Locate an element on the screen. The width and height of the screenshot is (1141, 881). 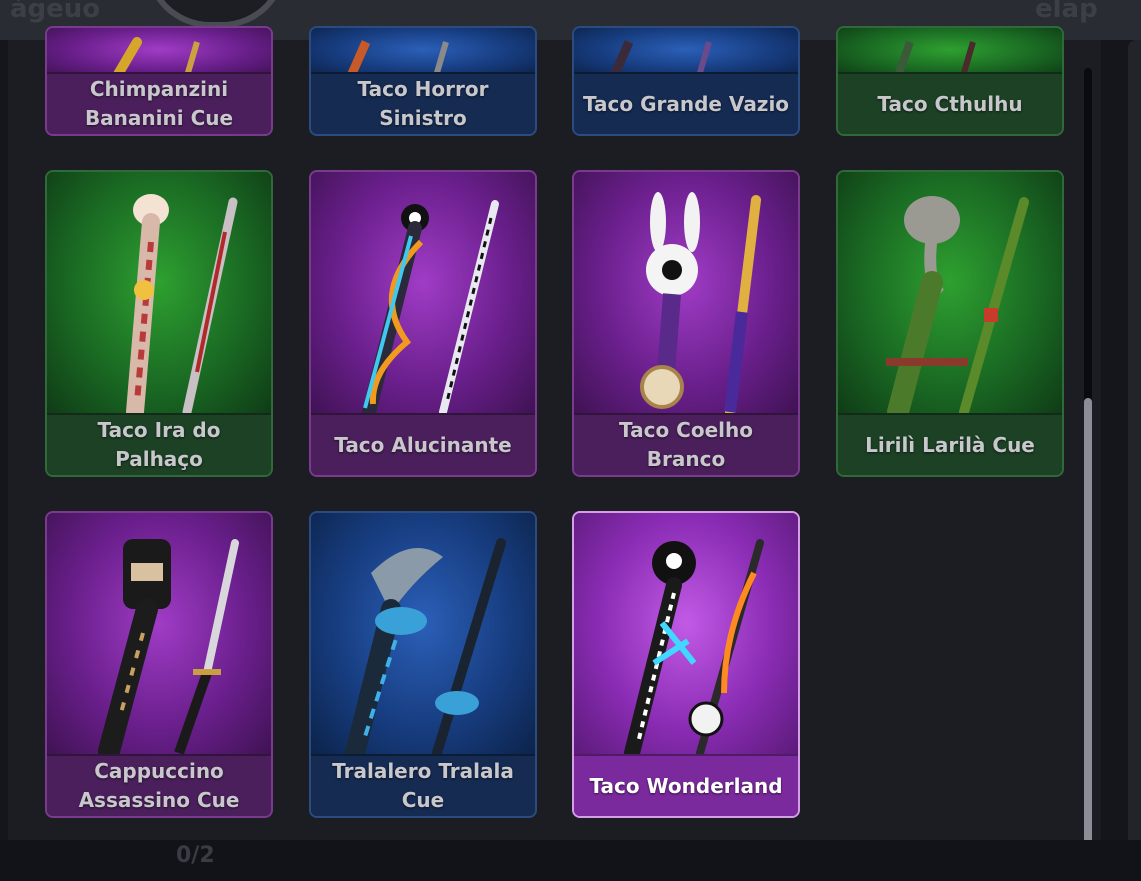
scrollbar-thumb is located at coordinates (1088, 621).